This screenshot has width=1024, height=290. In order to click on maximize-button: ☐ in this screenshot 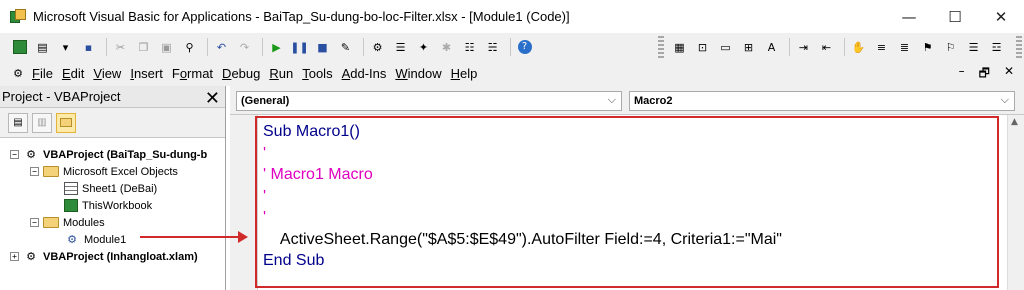, I will do `click(955, 16)`.